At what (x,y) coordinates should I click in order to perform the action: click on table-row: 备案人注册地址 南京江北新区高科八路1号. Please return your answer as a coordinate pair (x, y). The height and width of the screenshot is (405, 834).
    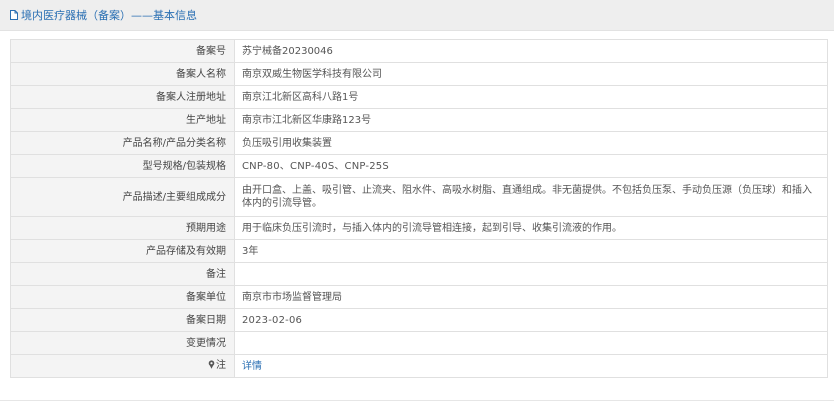
    Looking at the image, I should click on (419, 97).